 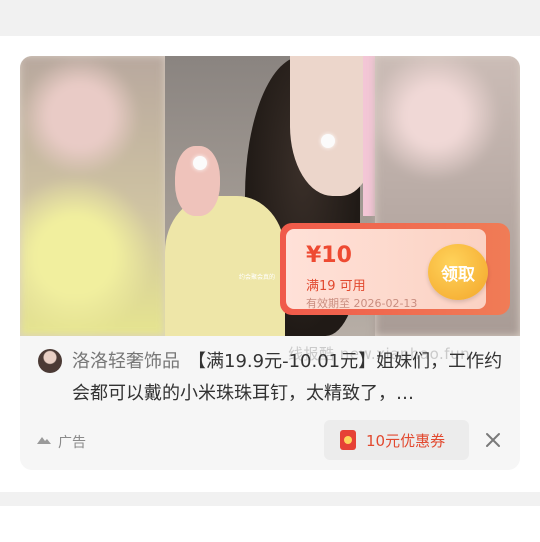 What do you see at coordinates (329, 255) in the screenshot?
I see `coupon-amount: ¥10` at bounding box center [329, 255].